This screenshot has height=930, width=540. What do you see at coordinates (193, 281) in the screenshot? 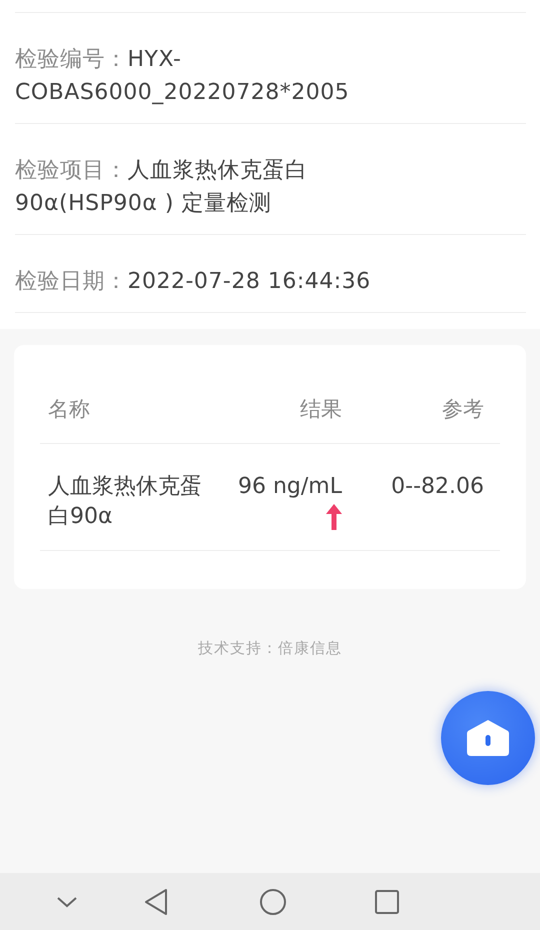
I see `info-field: 检验日期：2022-07-28 16:44:36` at bounding box center [193, 281].